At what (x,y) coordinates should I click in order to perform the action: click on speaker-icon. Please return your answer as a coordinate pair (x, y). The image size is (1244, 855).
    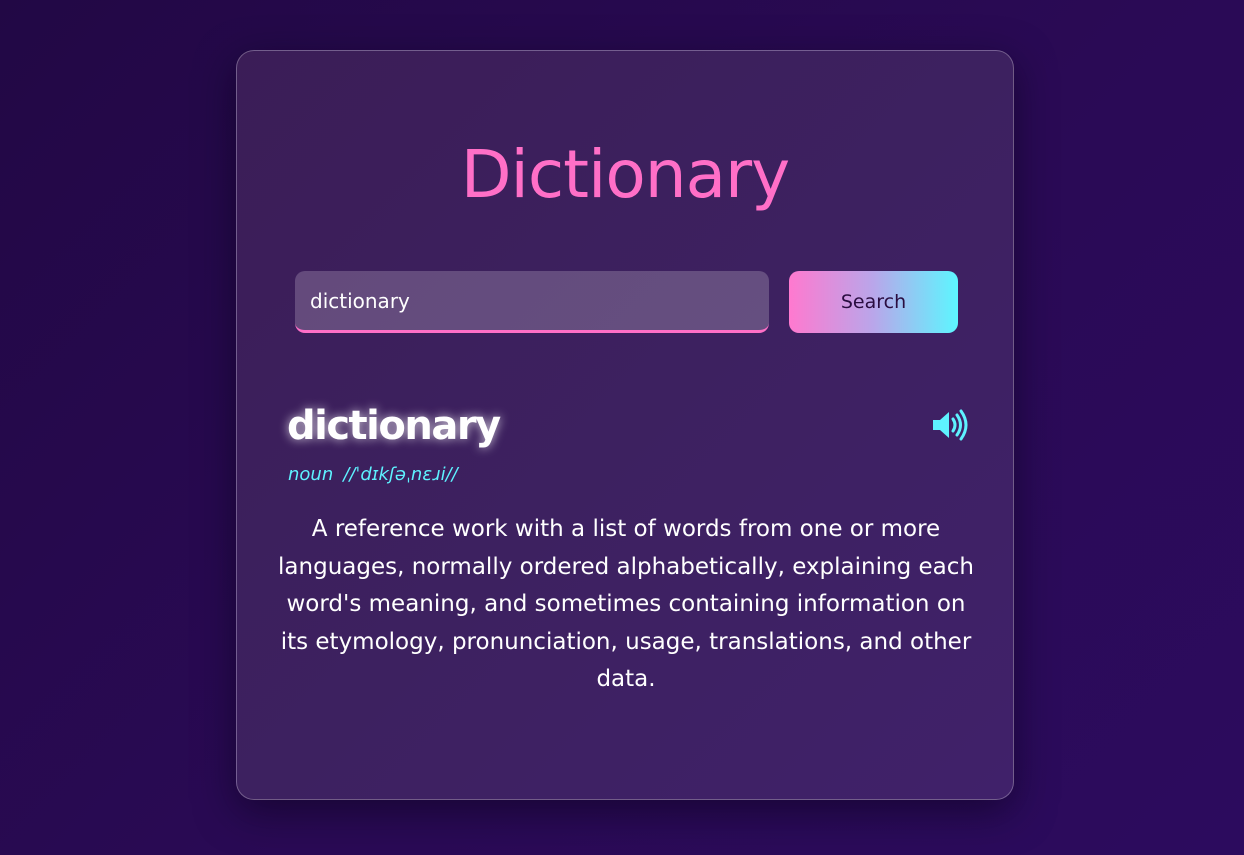
    Looking at the image, I should click on (950, 425).